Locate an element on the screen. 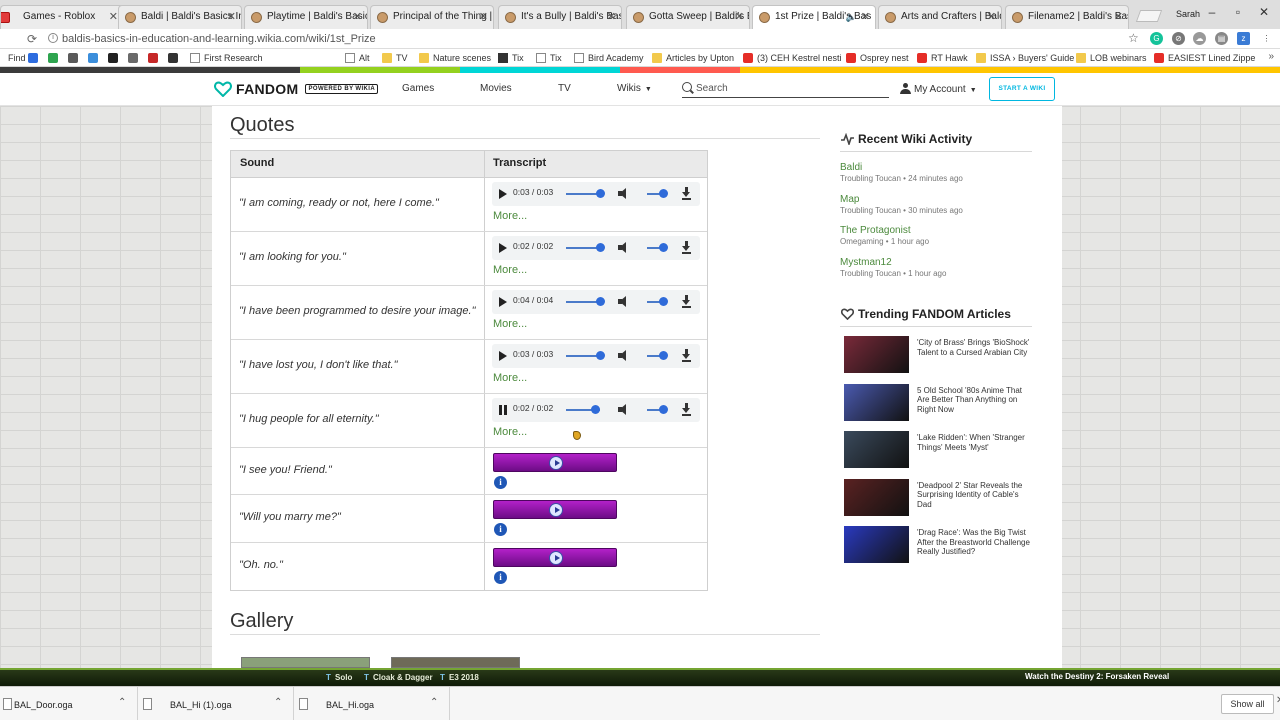 The width and height of the screenshot is (1280, 720). audio-player: 0:02 / 0:02 is located at coordinates (596, 248).